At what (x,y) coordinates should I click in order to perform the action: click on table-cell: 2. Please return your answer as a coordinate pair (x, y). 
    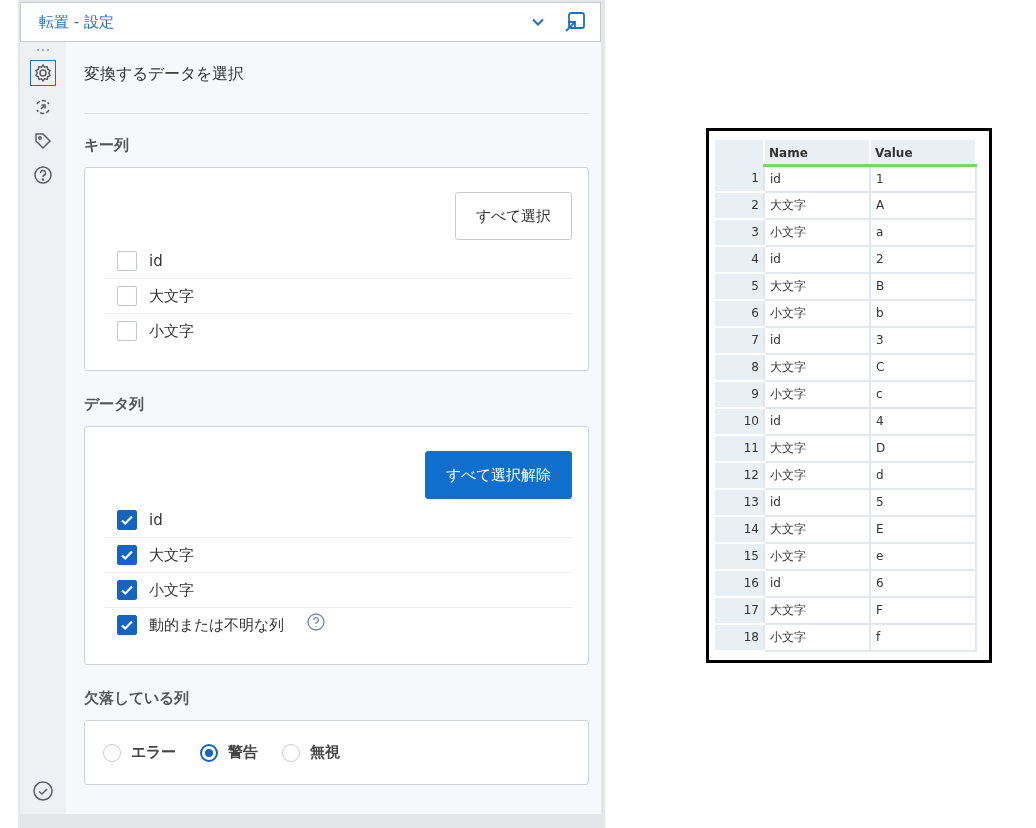
    Looking at the image, I should click on (923, 259).